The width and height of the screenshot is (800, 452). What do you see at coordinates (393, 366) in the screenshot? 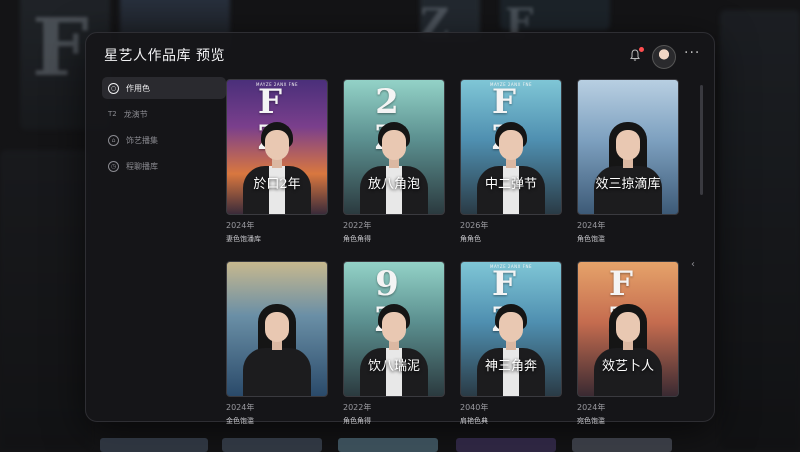
I see `poster-caption: 饮八瑞泥` at bounding box center [393, 366].